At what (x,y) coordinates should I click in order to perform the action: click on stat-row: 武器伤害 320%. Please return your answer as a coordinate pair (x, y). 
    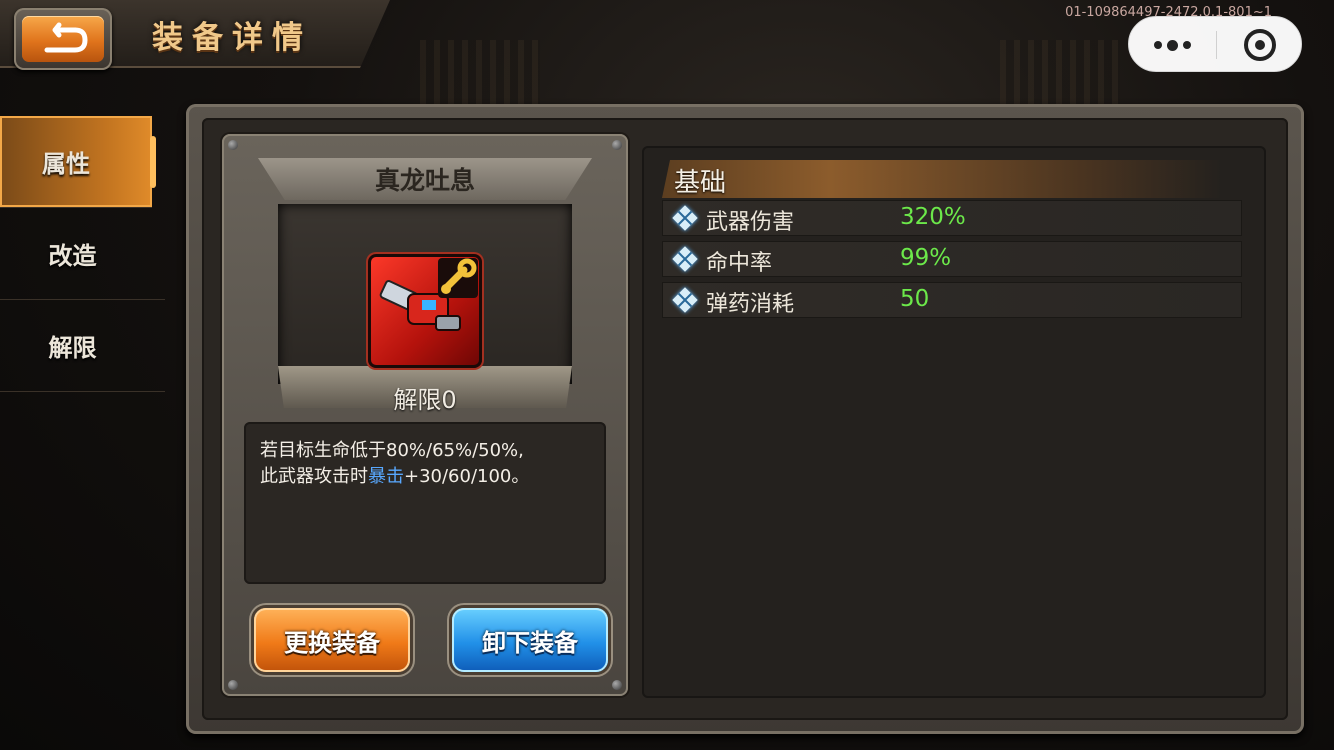
    Looking at the image, I should click on (952, 218).